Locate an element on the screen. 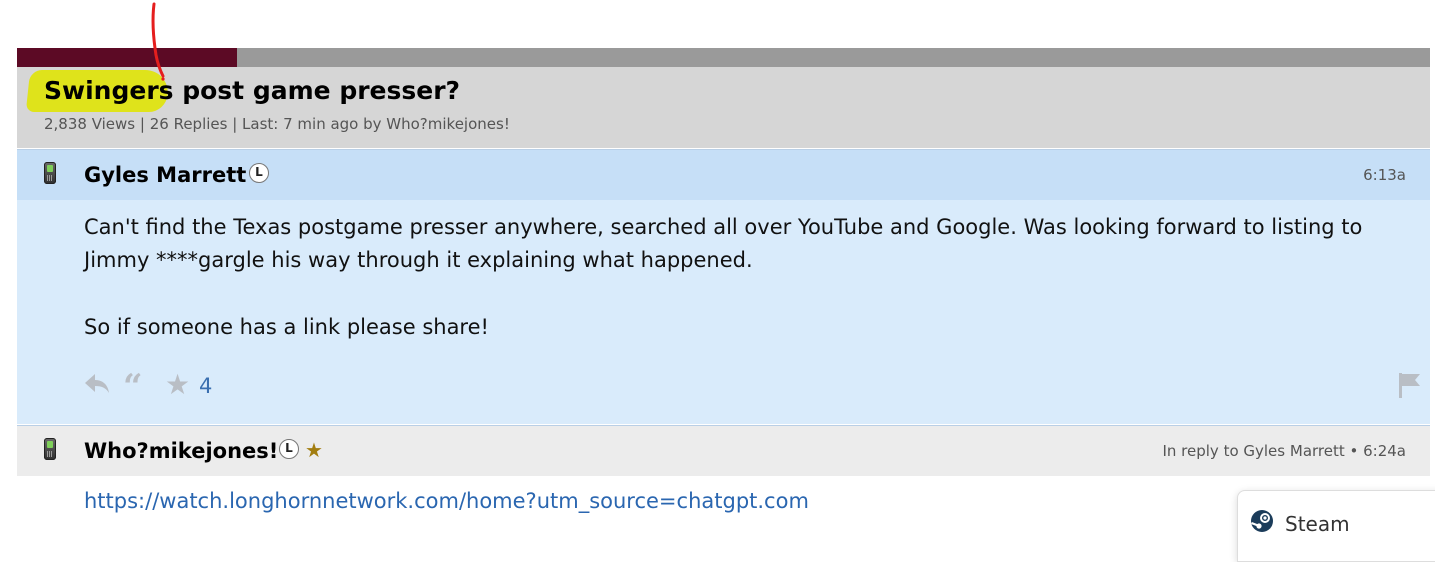 Image resolution: width=1435 pixels, height=562 pixels. post-actions: “ ★ 4 is located at coordinates (753, 387).